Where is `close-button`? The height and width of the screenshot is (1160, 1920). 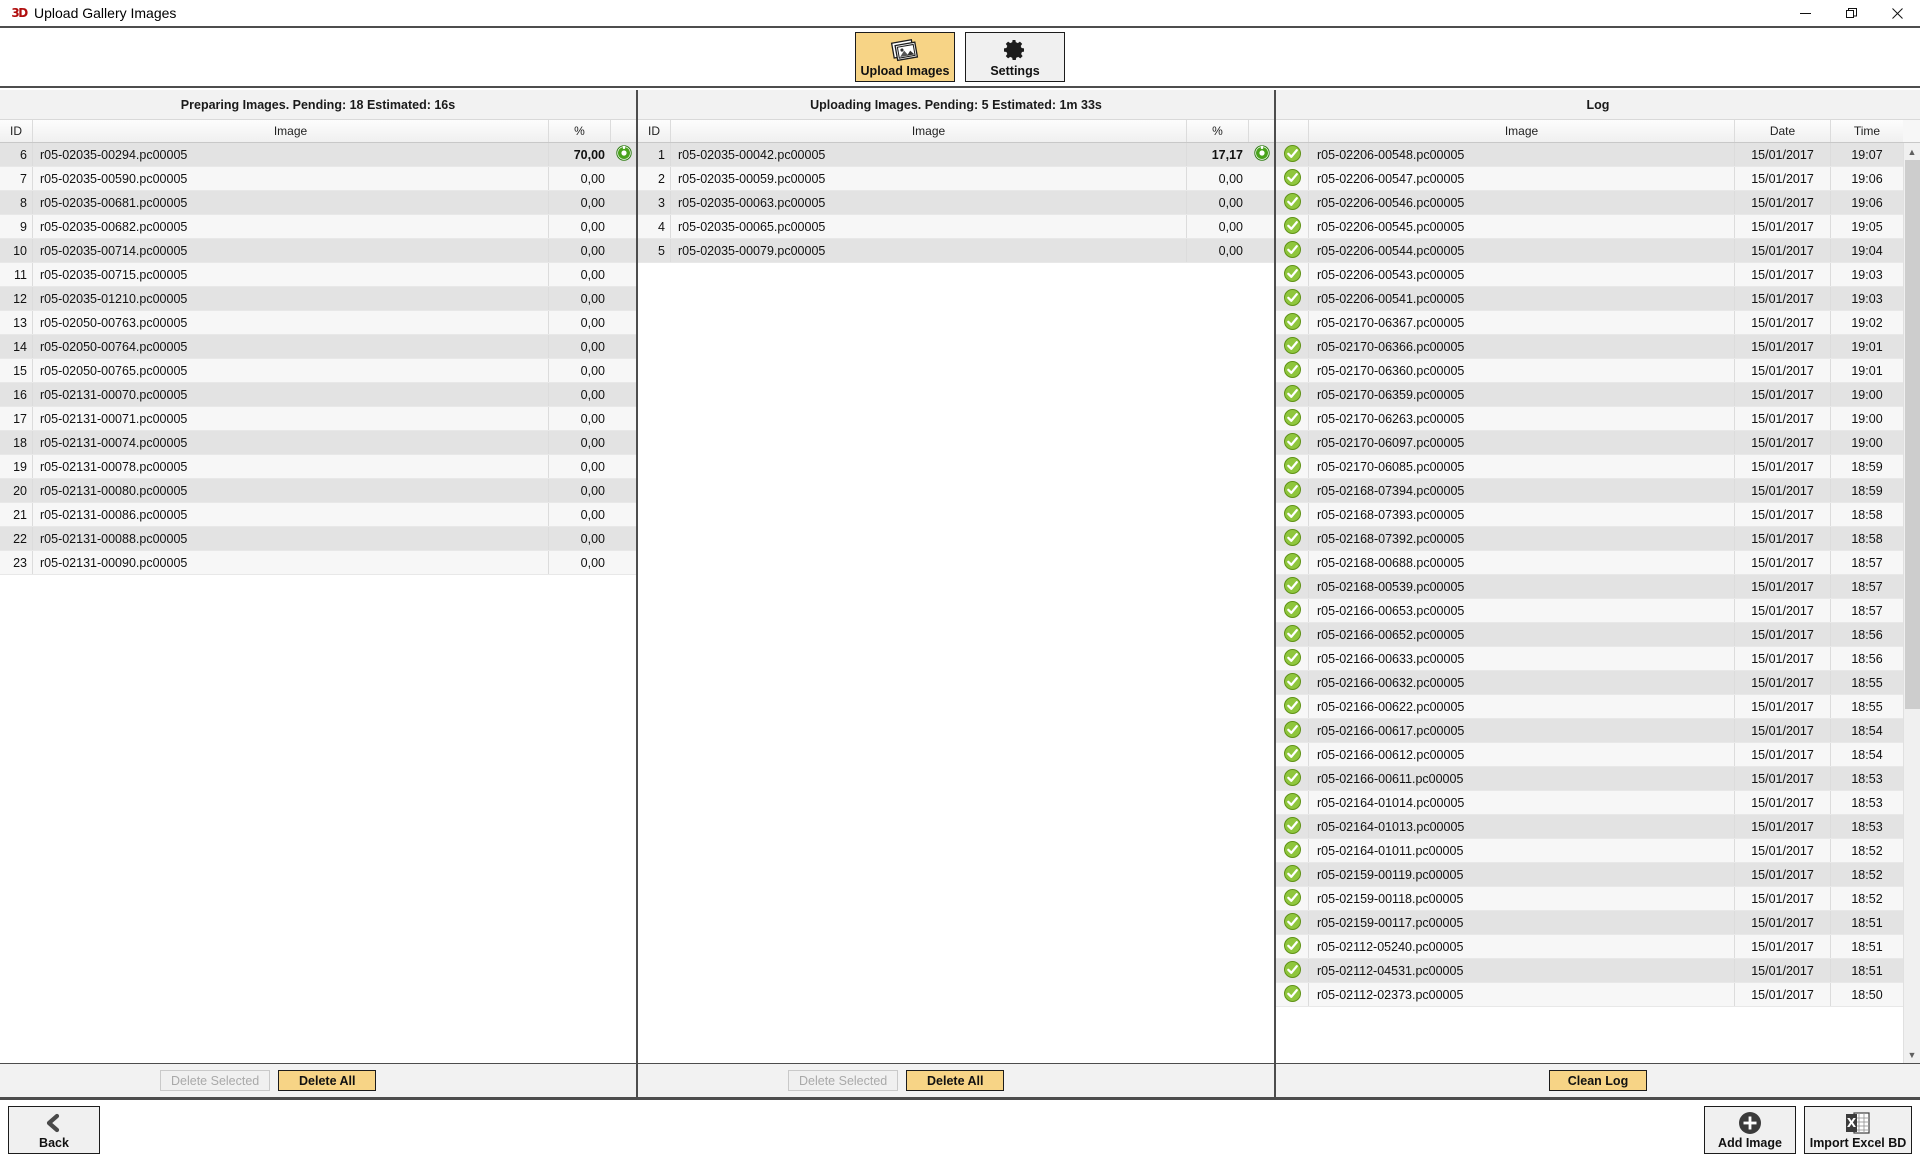
close-button is located at coordinates (1897, 13).